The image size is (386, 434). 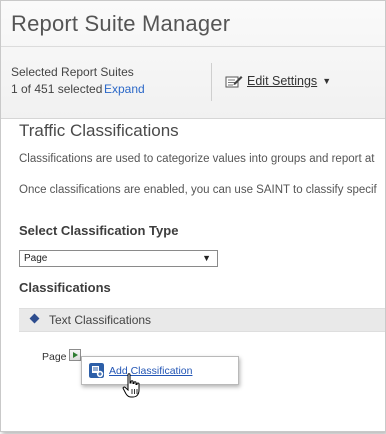 What do you see at coordinates (99, 130) in the screenshot?
I see `section-title: Traffic Classifications` at bounding box center [99, 130].